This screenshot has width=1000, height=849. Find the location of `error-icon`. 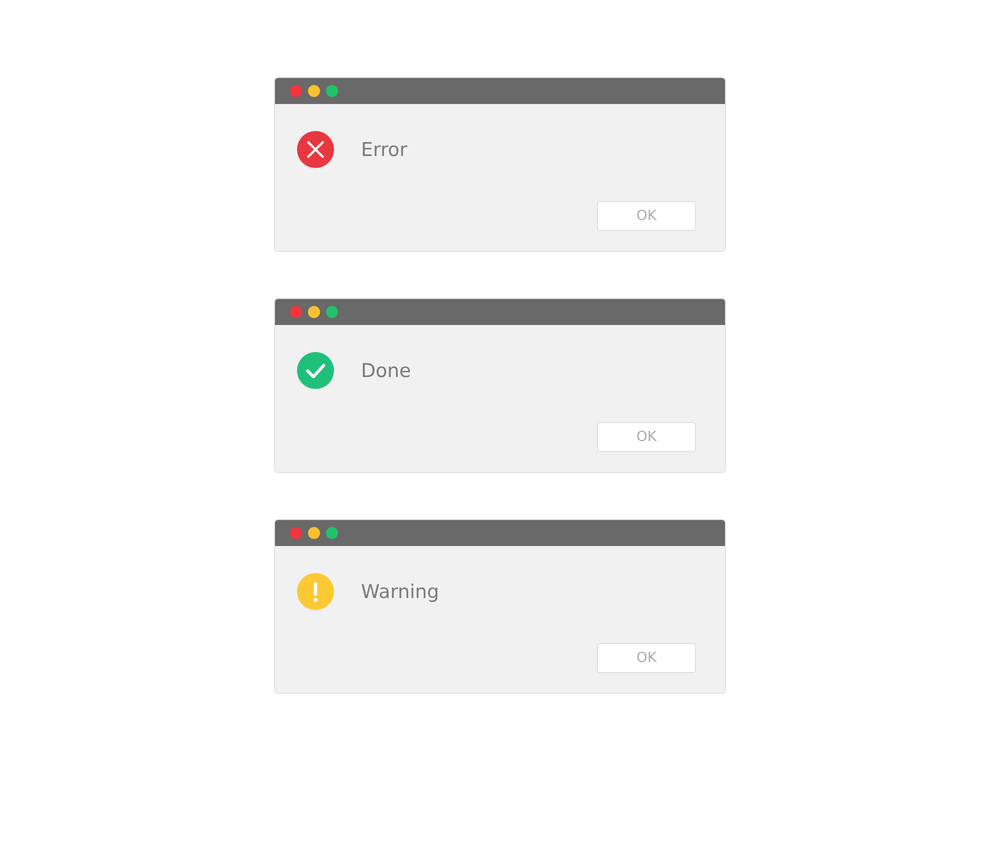

error-icon is located at coordinates (315, 149).